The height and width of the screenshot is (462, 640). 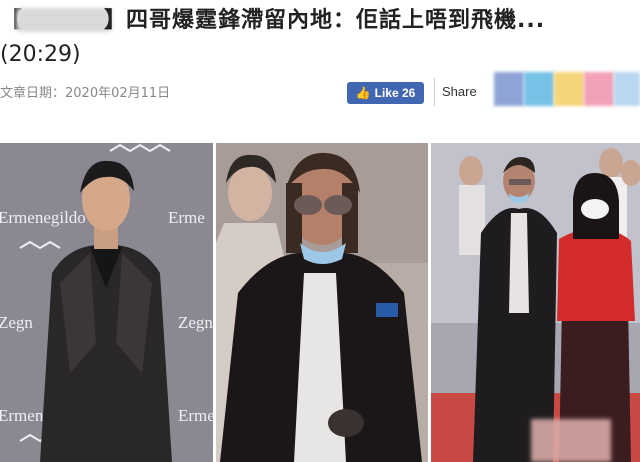 I want to click on blurred-watermark, so click(x=571, y=440).